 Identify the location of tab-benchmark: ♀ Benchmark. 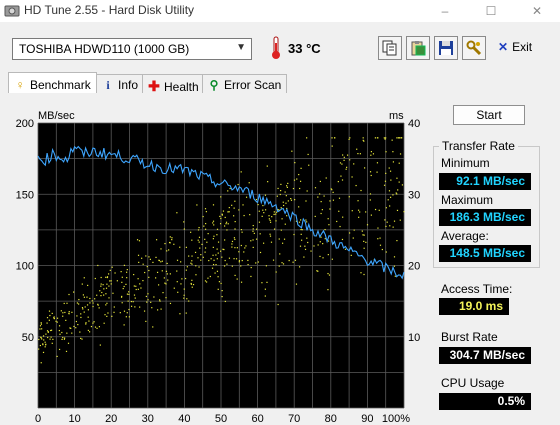
(52, 82).